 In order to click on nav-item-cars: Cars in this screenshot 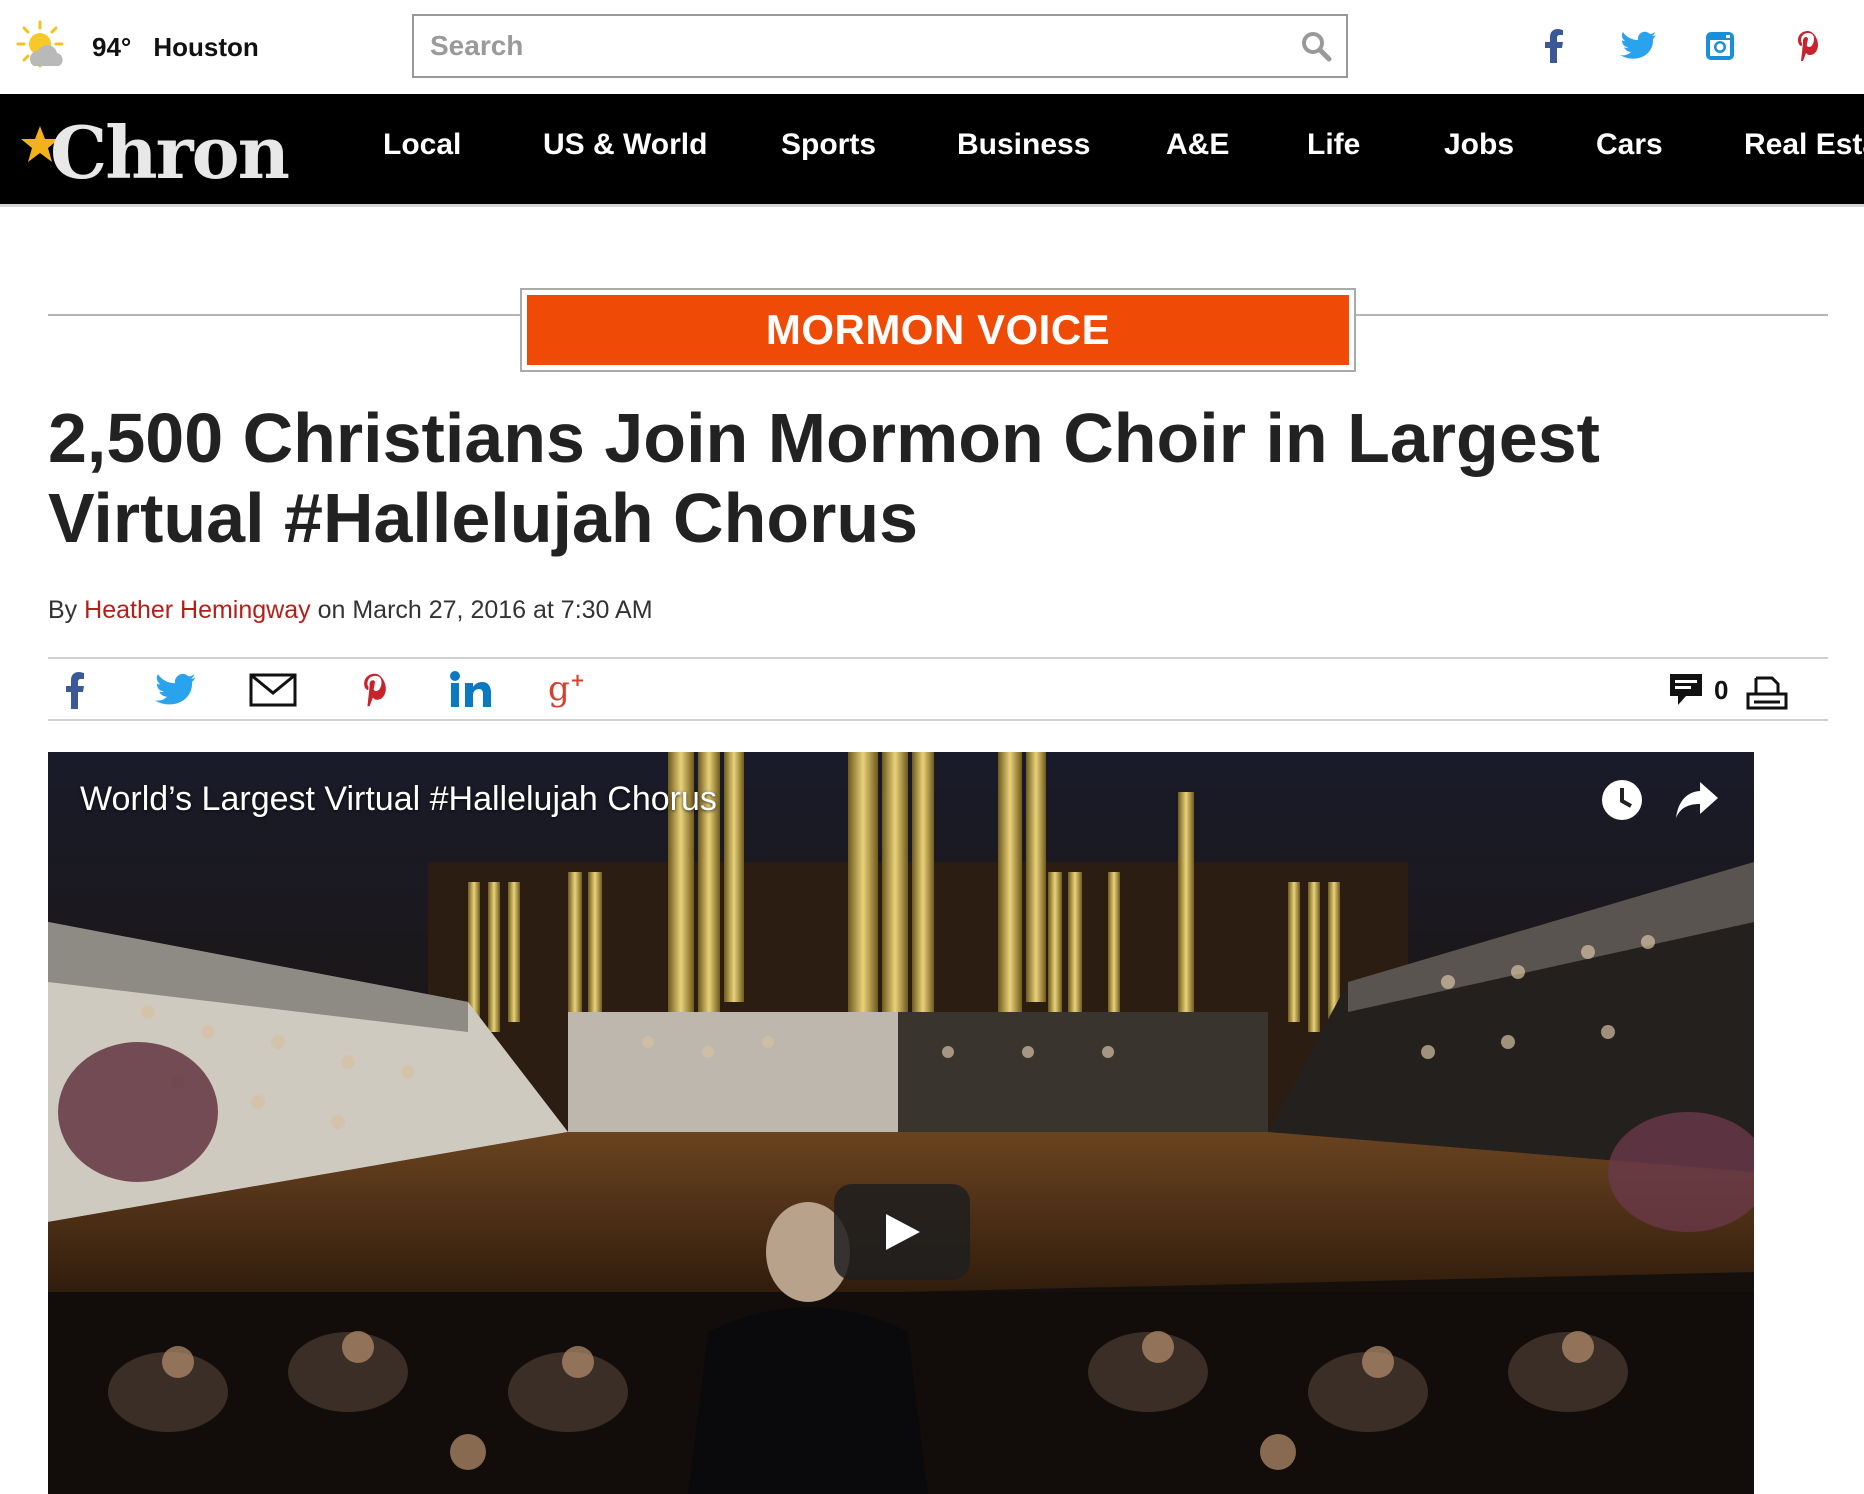, I will do `click(1629, 145)`.